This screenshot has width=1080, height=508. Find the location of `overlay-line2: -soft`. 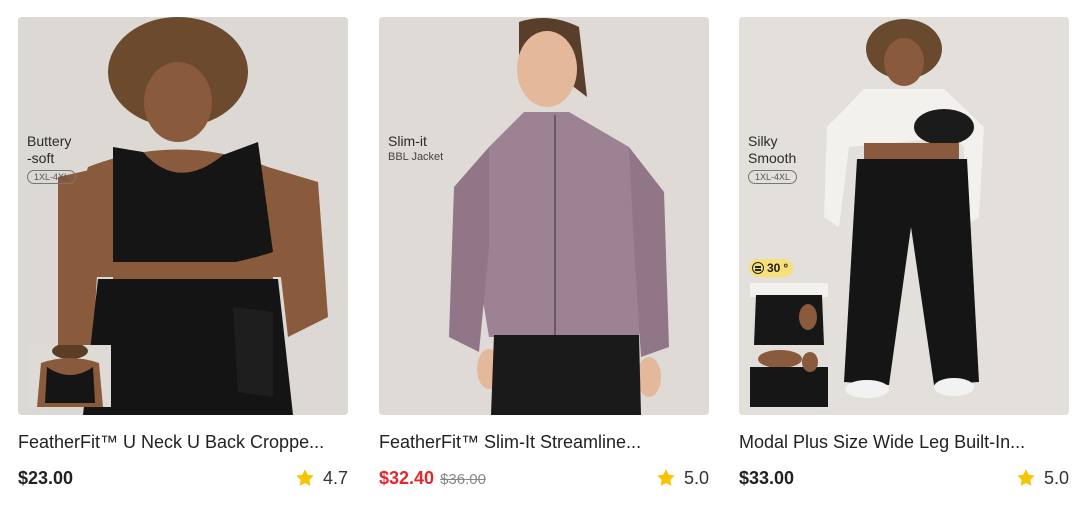

overlay-line2: -soft is located at coordinates (41, 158).